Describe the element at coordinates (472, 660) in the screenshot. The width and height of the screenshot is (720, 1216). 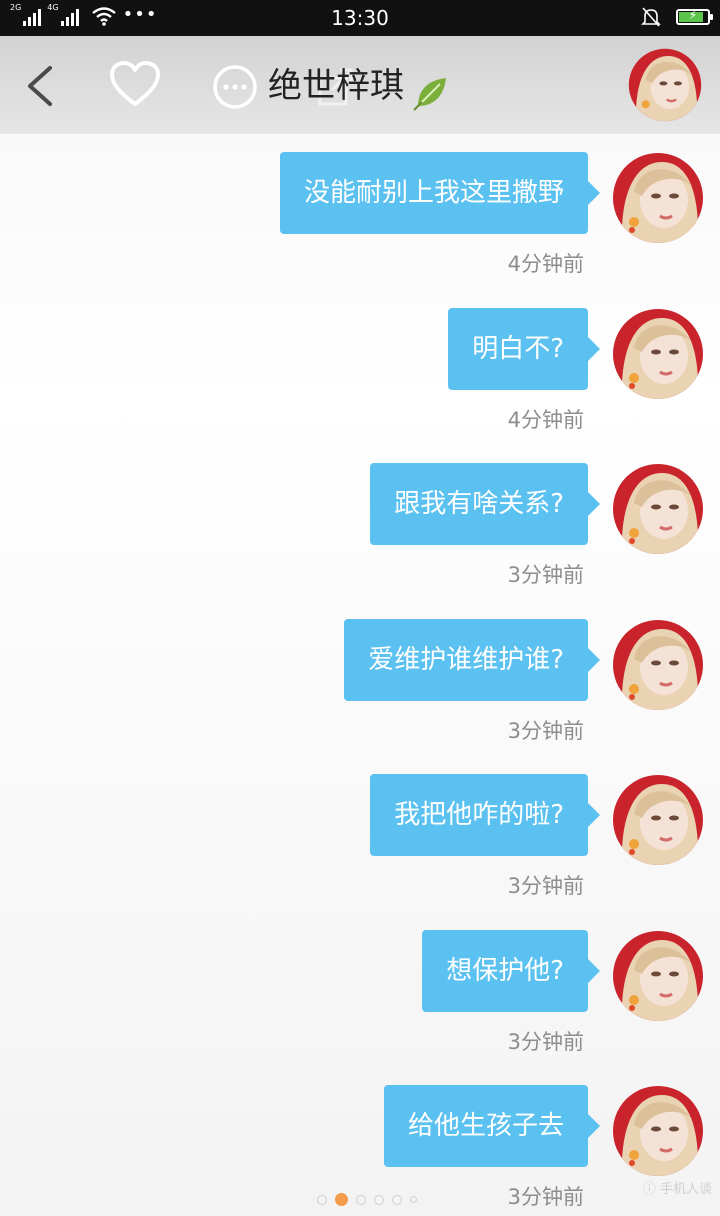
I see `message-bubble: 爱维护谁维护谁?` at that location.